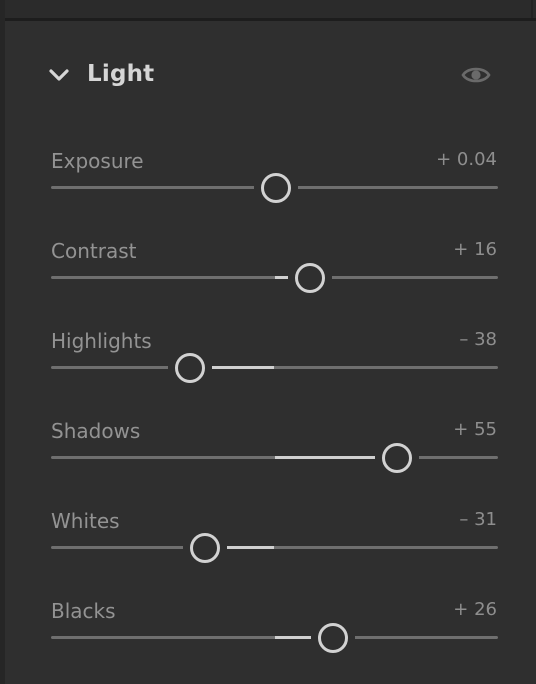 The width and height of the screenshot is (536, 684). What do you see at coordinates (97, 161) in the screenshot?
I see `slider-label: Exposure` at bounding box center [97, 161].